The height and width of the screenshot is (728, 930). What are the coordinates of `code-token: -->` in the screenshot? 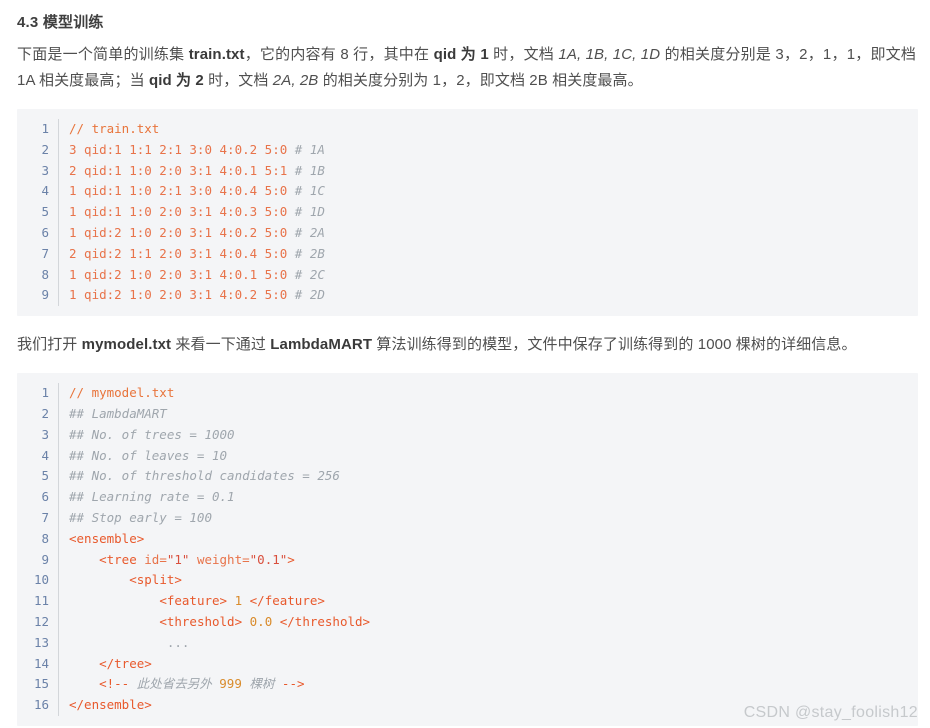 It's located at (293, 684).